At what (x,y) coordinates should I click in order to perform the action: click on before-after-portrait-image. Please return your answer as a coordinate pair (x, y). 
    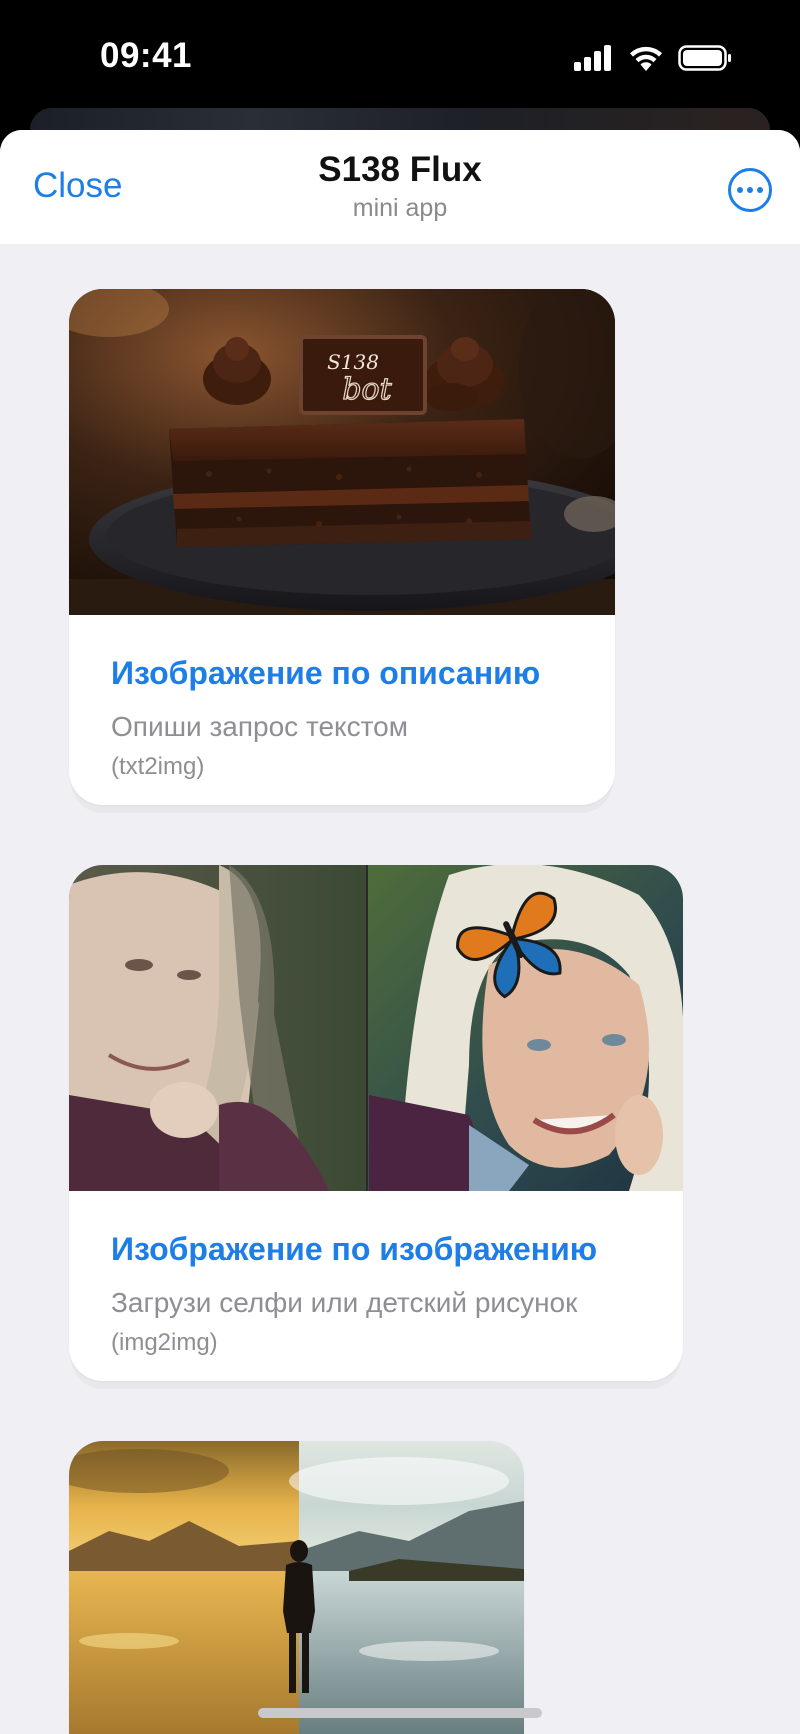
    Looking at the image, I should click on (376, 1028).